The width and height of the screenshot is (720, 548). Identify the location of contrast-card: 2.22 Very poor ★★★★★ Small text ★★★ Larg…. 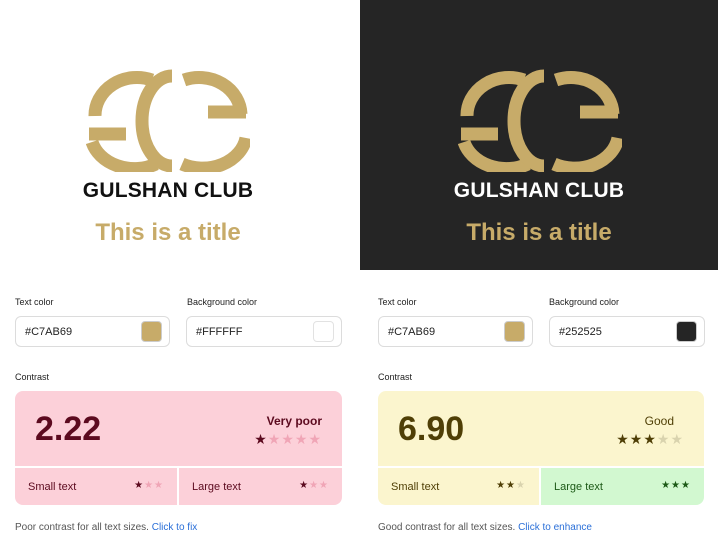
(178, 448).